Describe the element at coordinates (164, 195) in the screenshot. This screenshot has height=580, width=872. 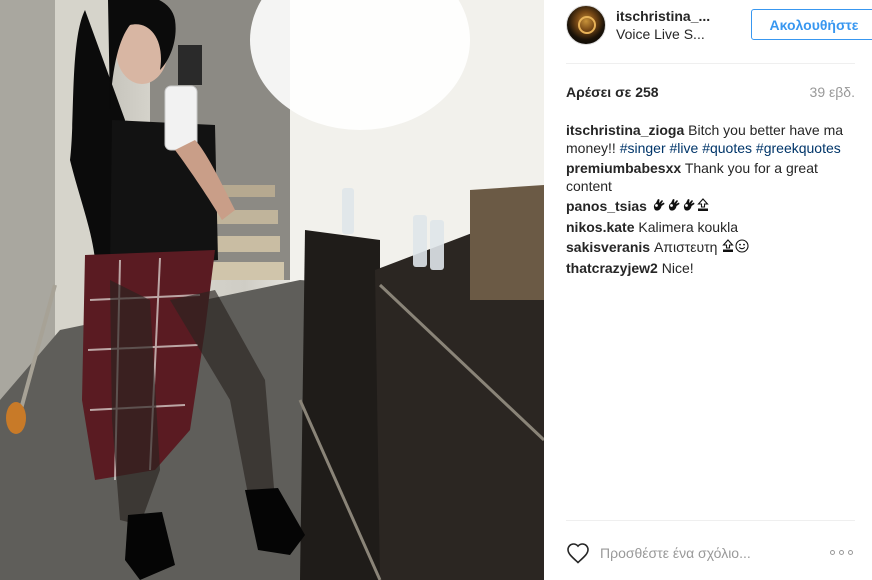
I see `black-bodysuit` at that location.